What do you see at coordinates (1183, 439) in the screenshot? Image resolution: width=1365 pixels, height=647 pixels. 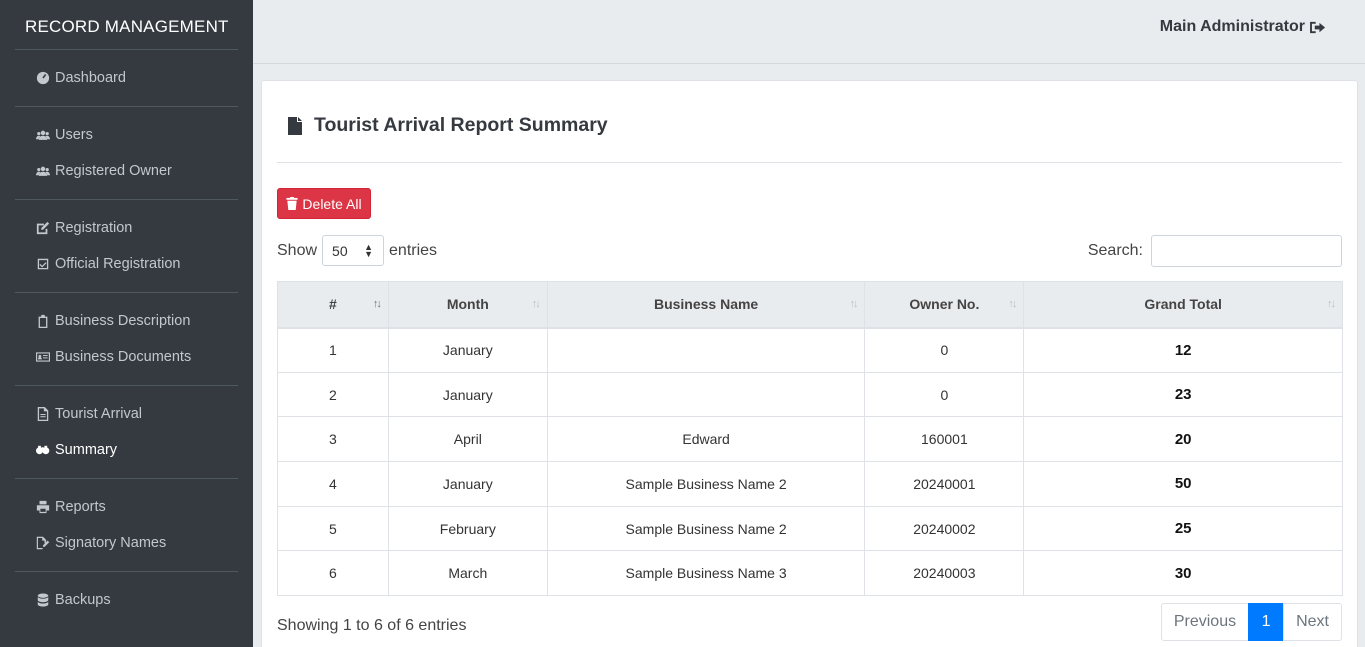 I see `cell-grand-total: 20` at bounding box center [1183, 439].